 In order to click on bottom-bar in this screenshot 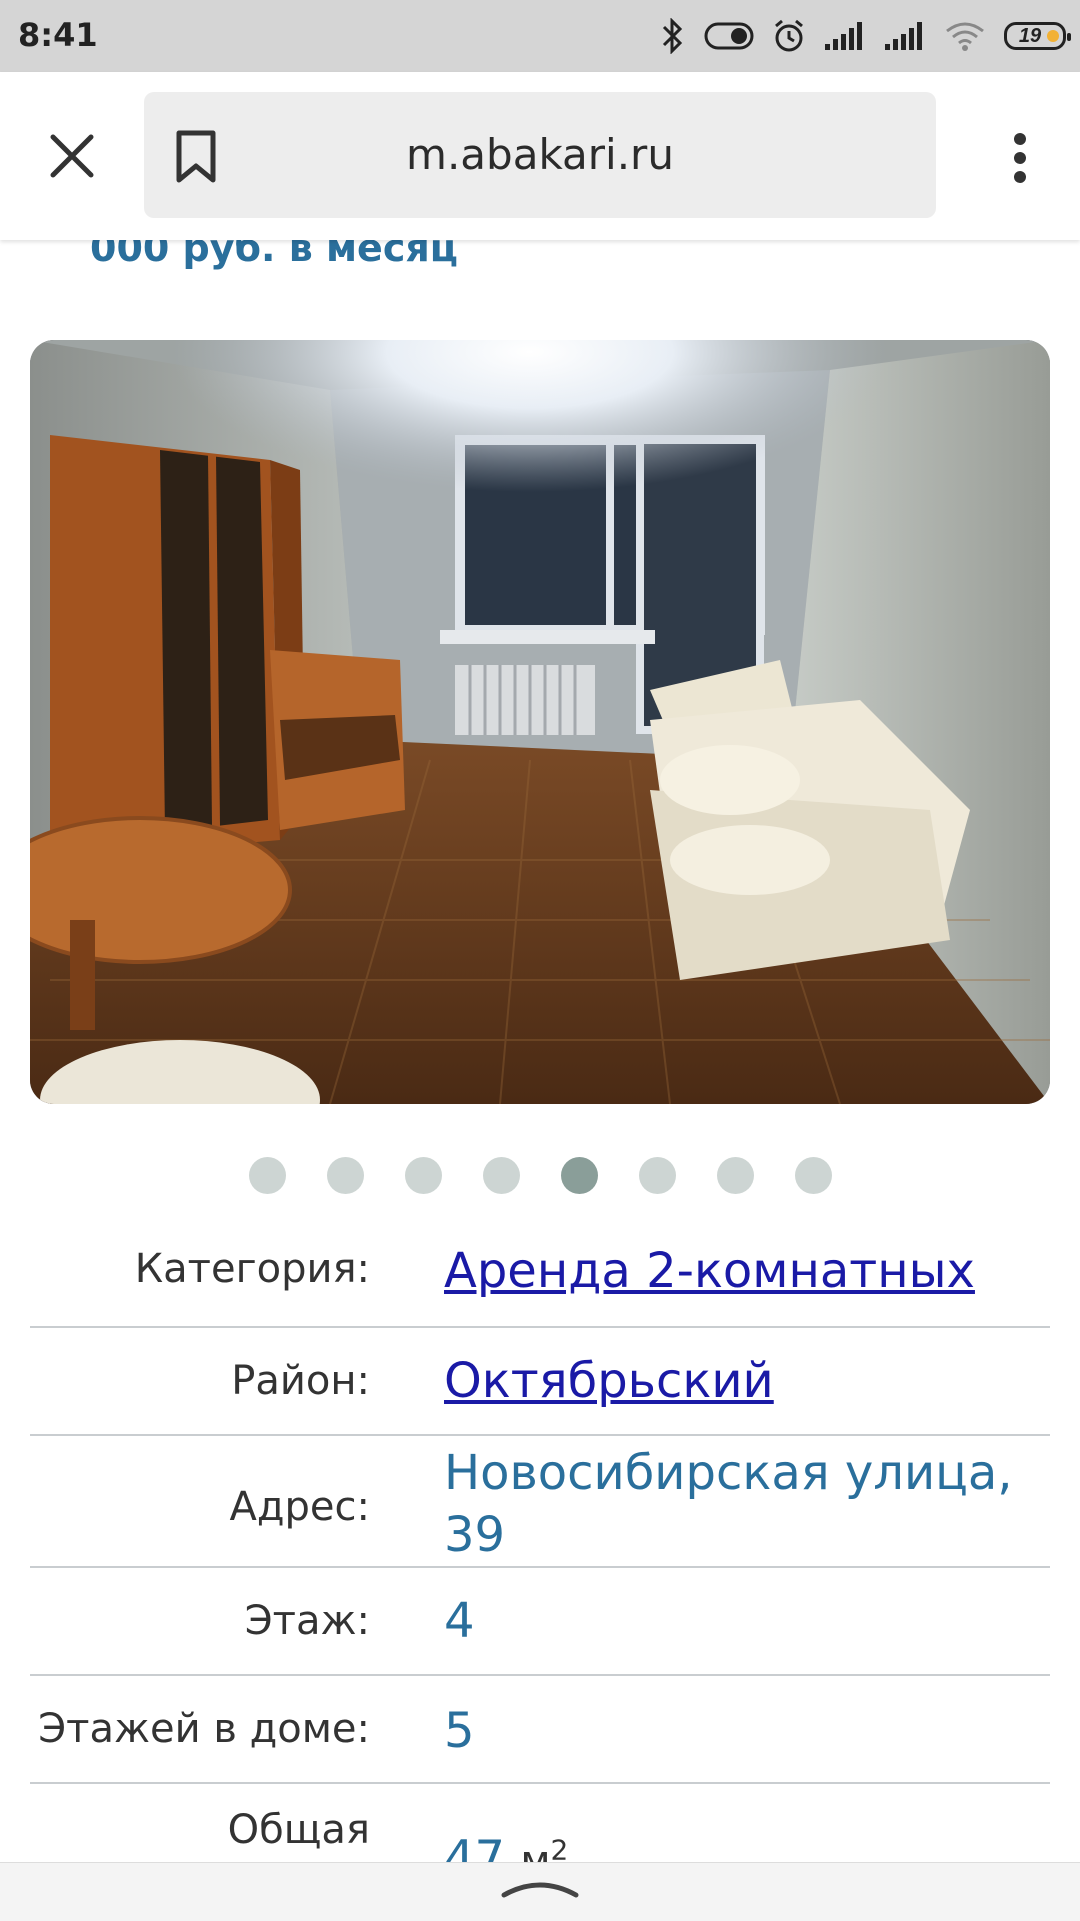, I will do `click(540, 1891)`.